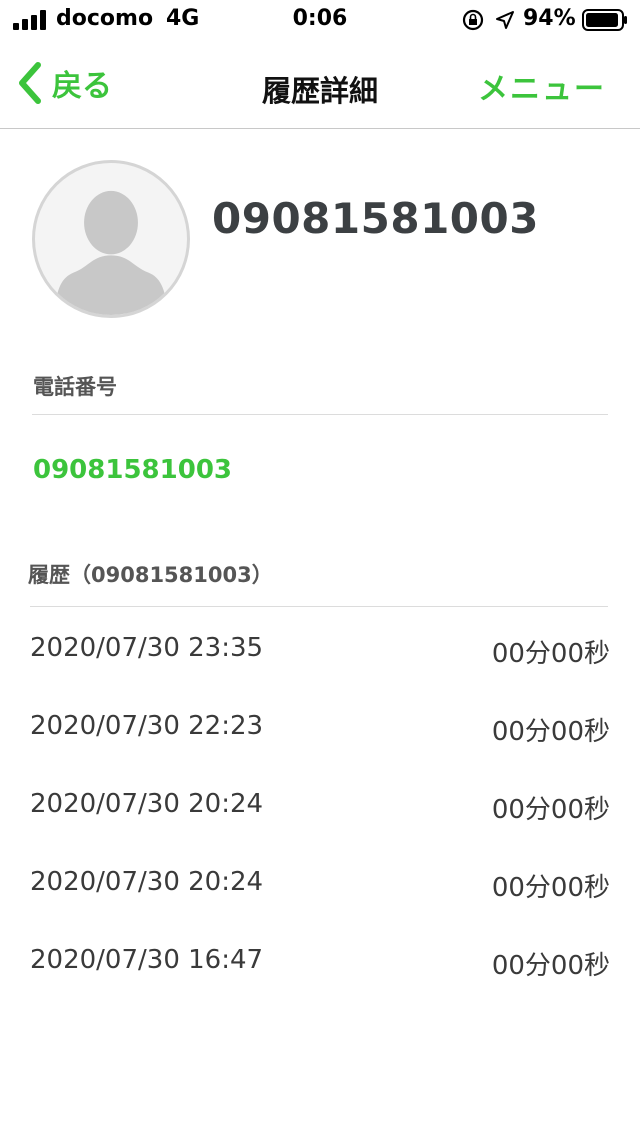 The height and width of the screenshot is (1136, 640). I want to click on history-section-label: 履歴（09081581003）, so click(150, 575).